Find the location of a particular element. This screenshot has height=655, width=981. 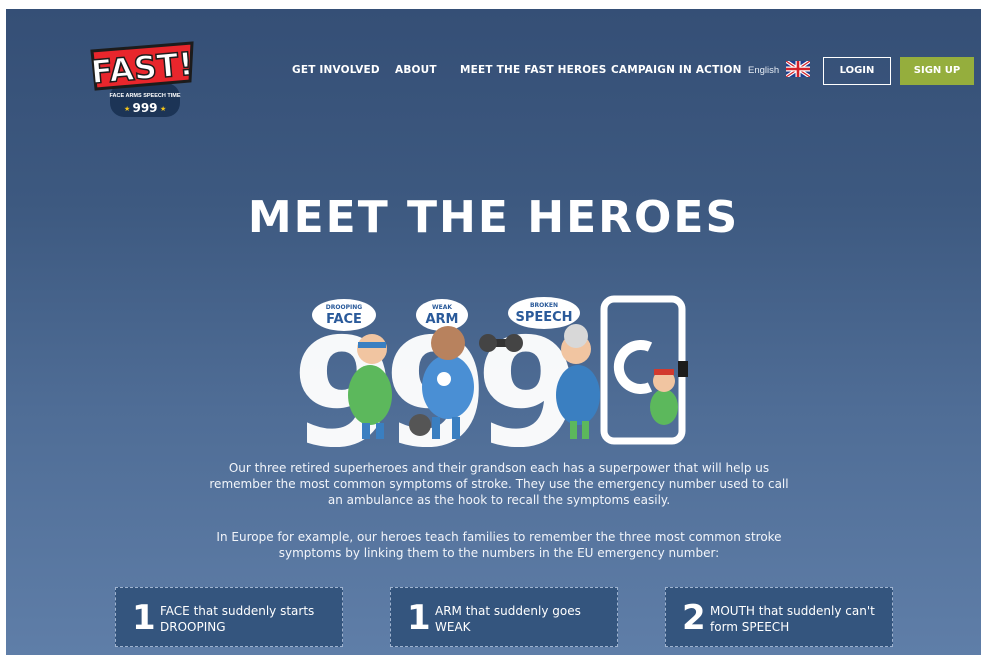

phone-handset-icon is located at coordinates (633, 367).